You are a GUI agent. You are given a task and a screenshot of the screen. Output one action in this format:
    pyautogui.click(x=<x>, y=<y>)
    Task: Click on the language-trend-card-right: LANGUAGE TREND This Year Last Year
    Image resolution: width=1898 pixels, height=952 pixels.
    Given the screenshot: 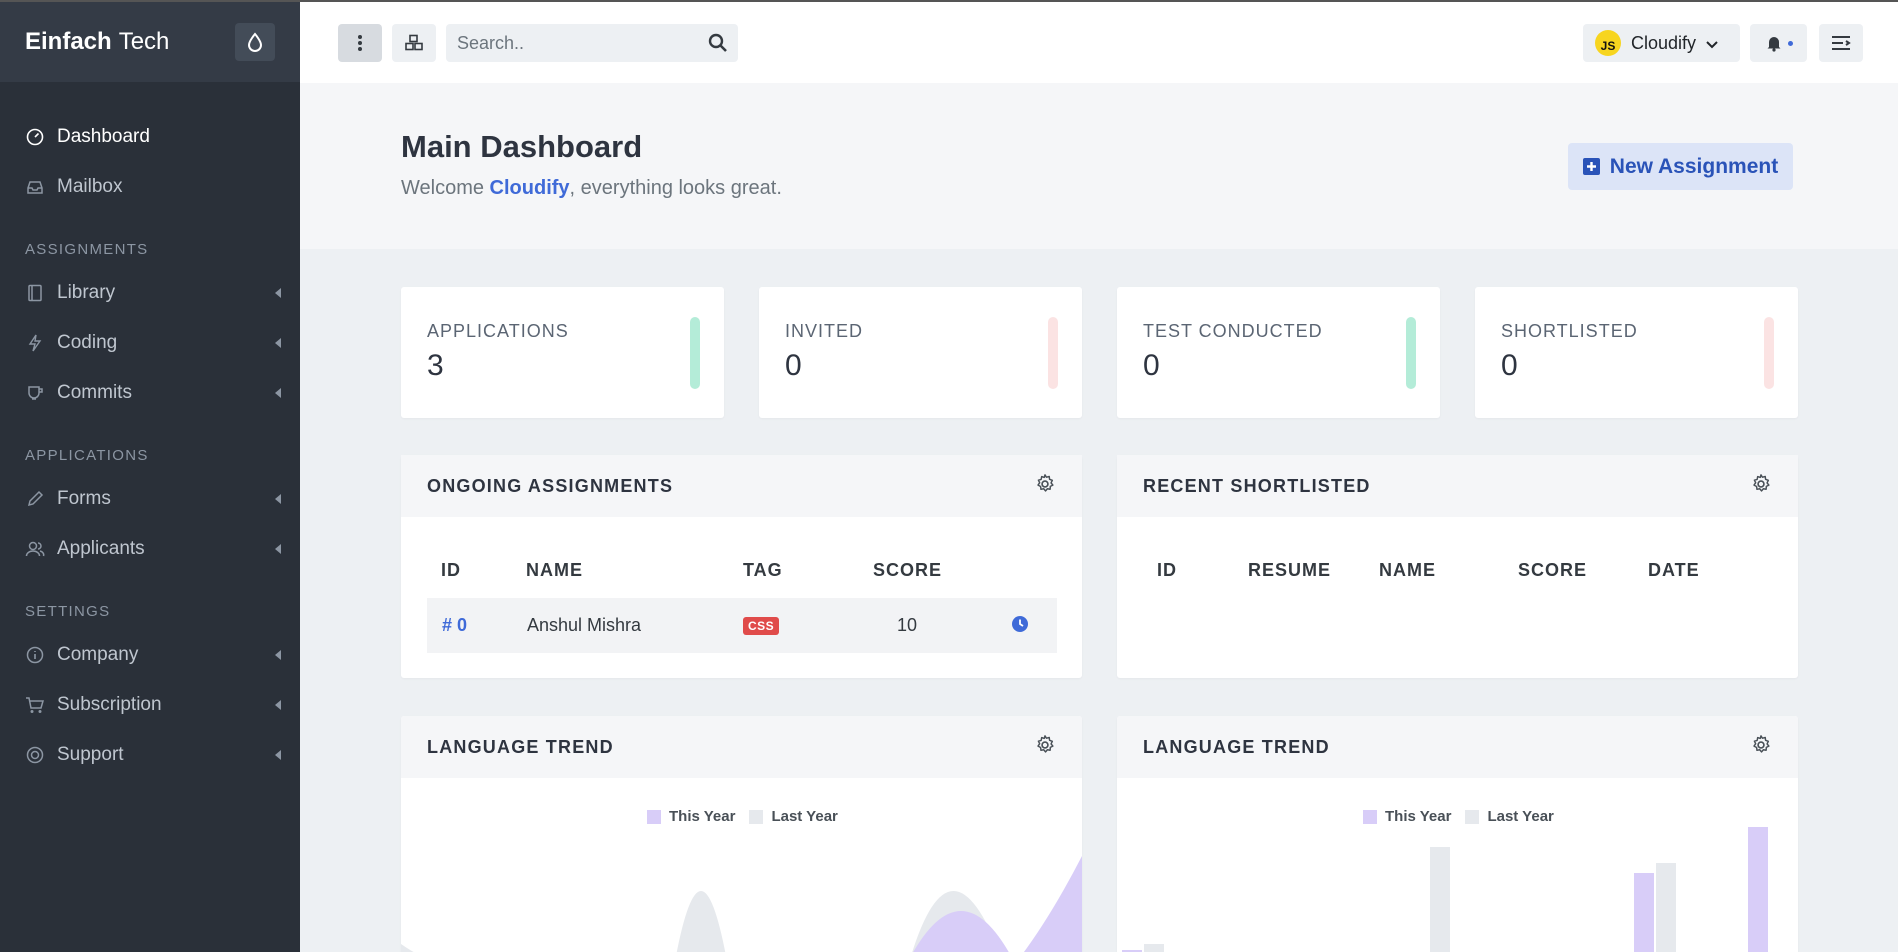 What is the action you would take?
    pyautogui.click(x=1457, y=834)
    